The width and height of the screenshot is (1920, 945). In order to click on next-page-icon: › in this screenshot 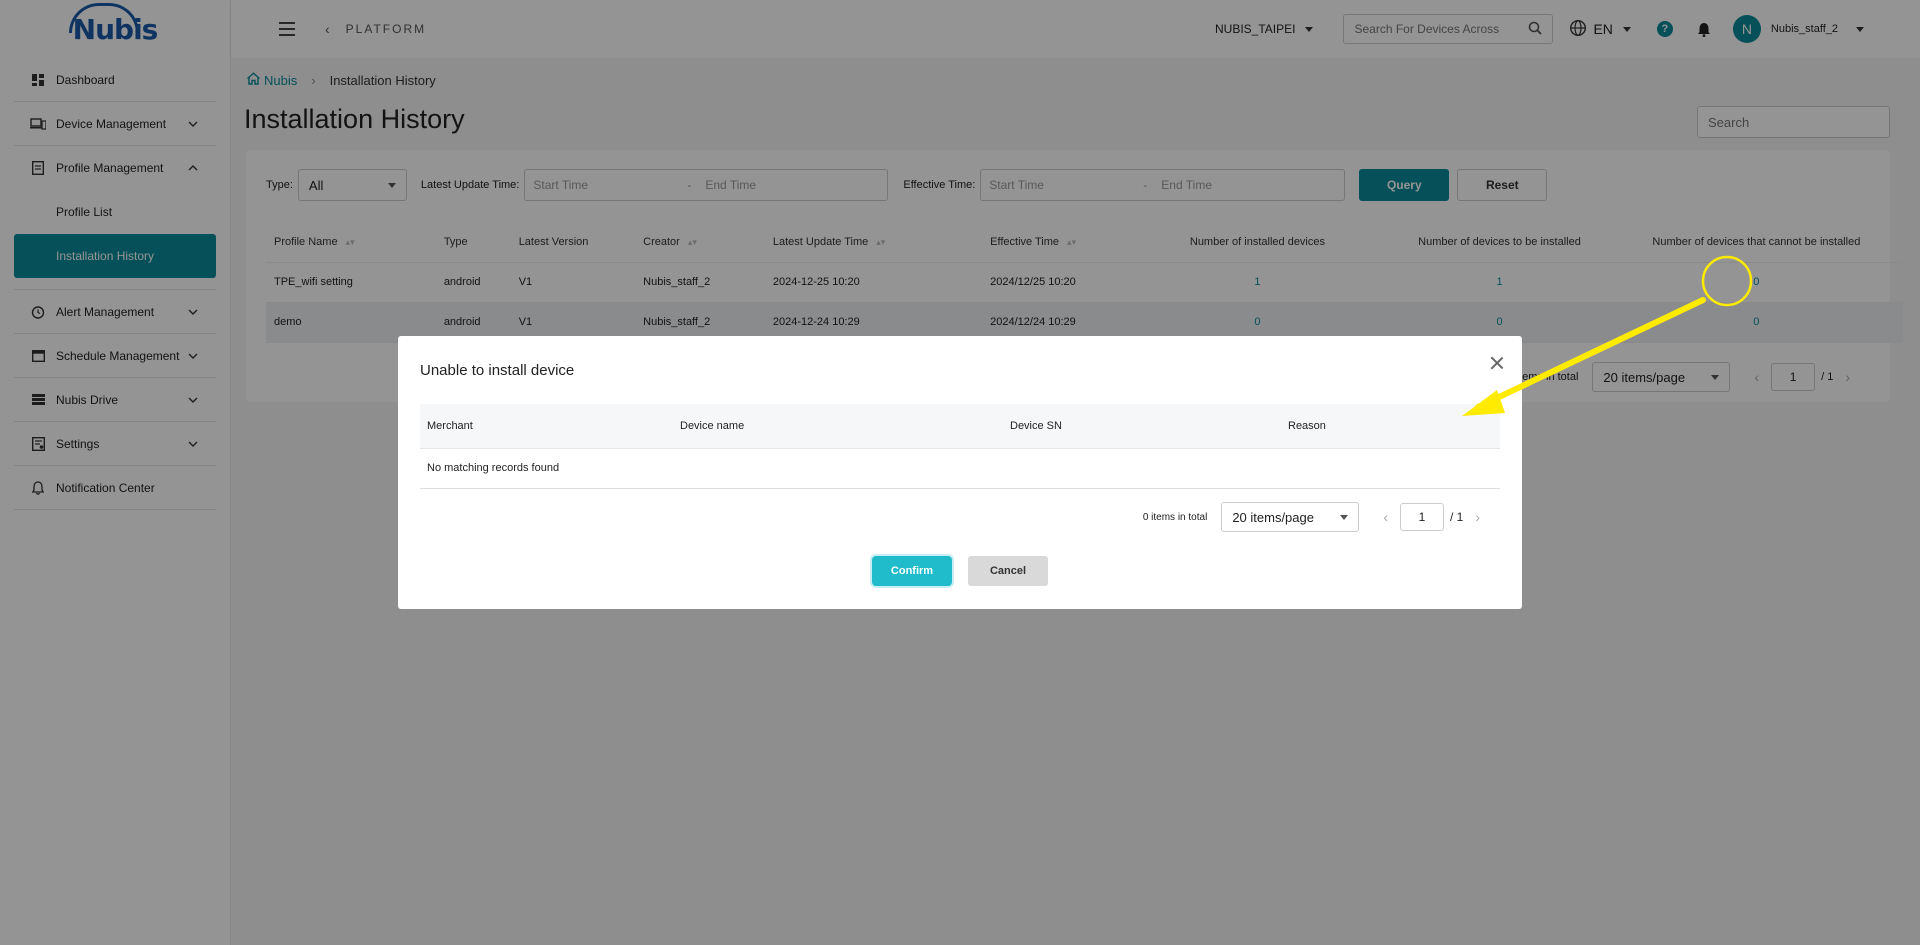, I will do `click(1477, 517)`.